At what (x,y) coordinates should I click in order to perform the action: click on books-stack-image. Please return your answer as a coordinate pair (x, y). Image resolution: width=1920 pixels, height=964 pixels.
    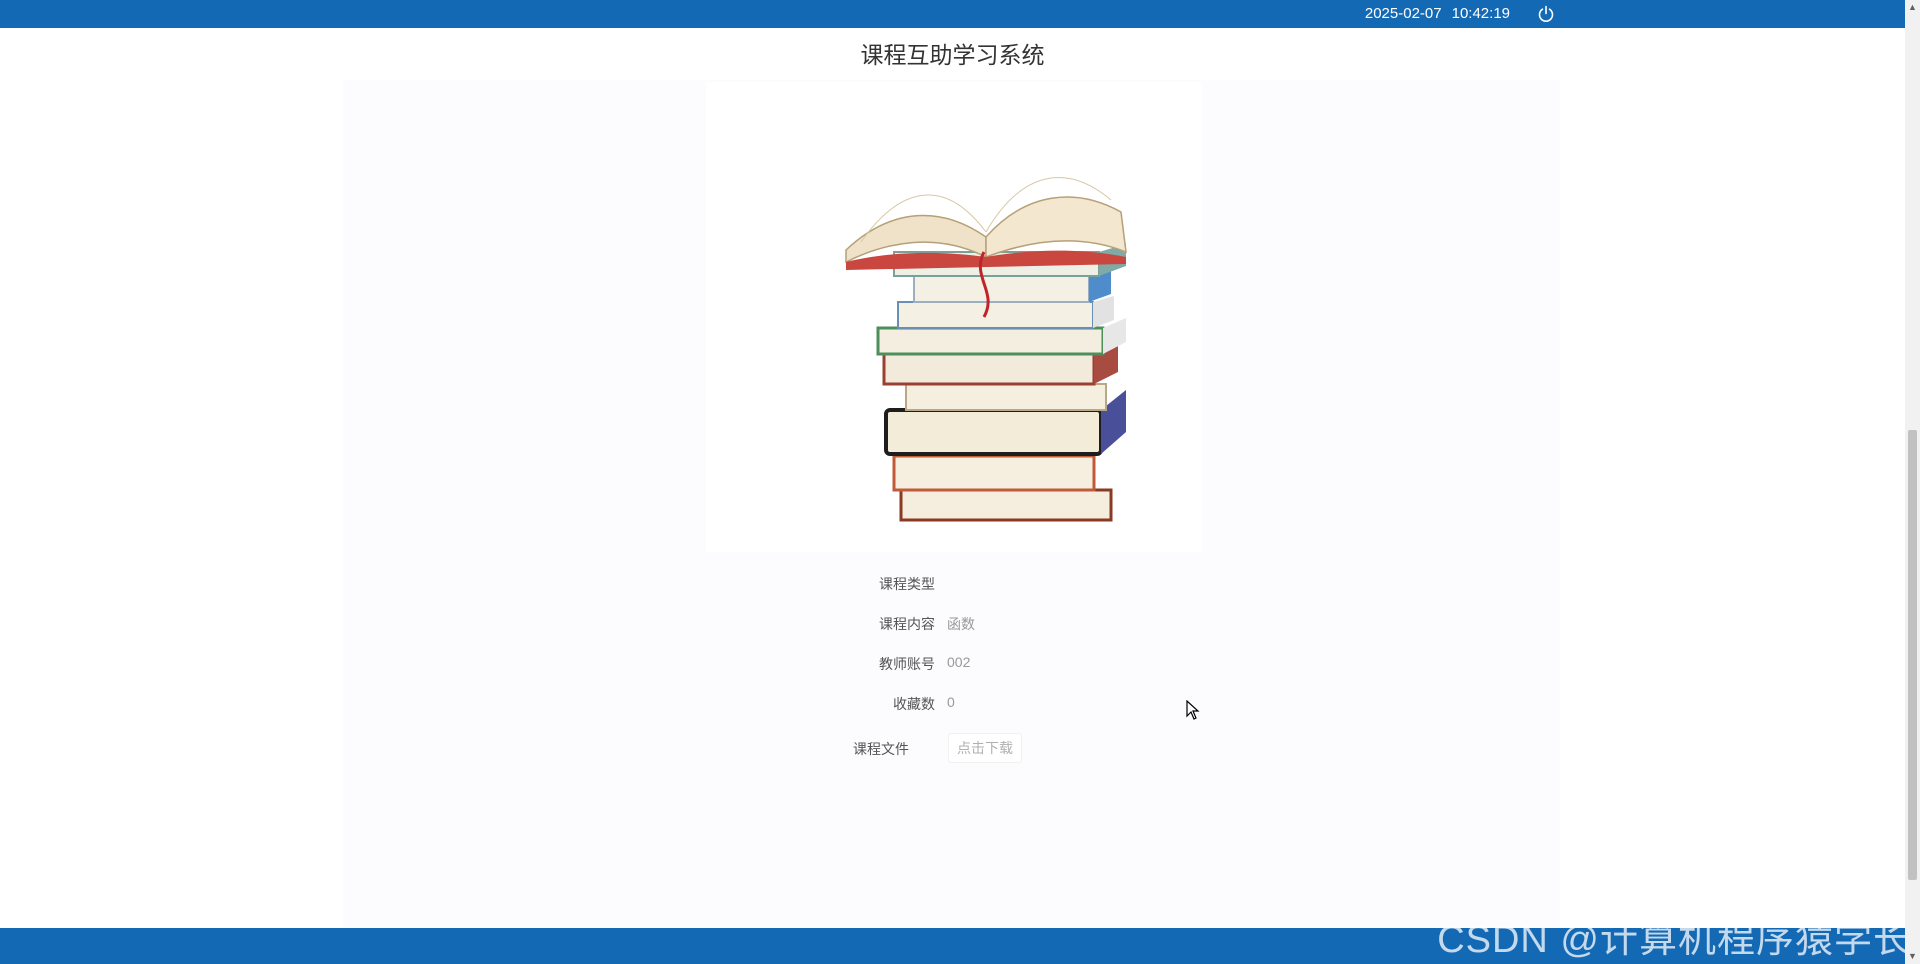
    Looking at the image, I should click on (986, 349).